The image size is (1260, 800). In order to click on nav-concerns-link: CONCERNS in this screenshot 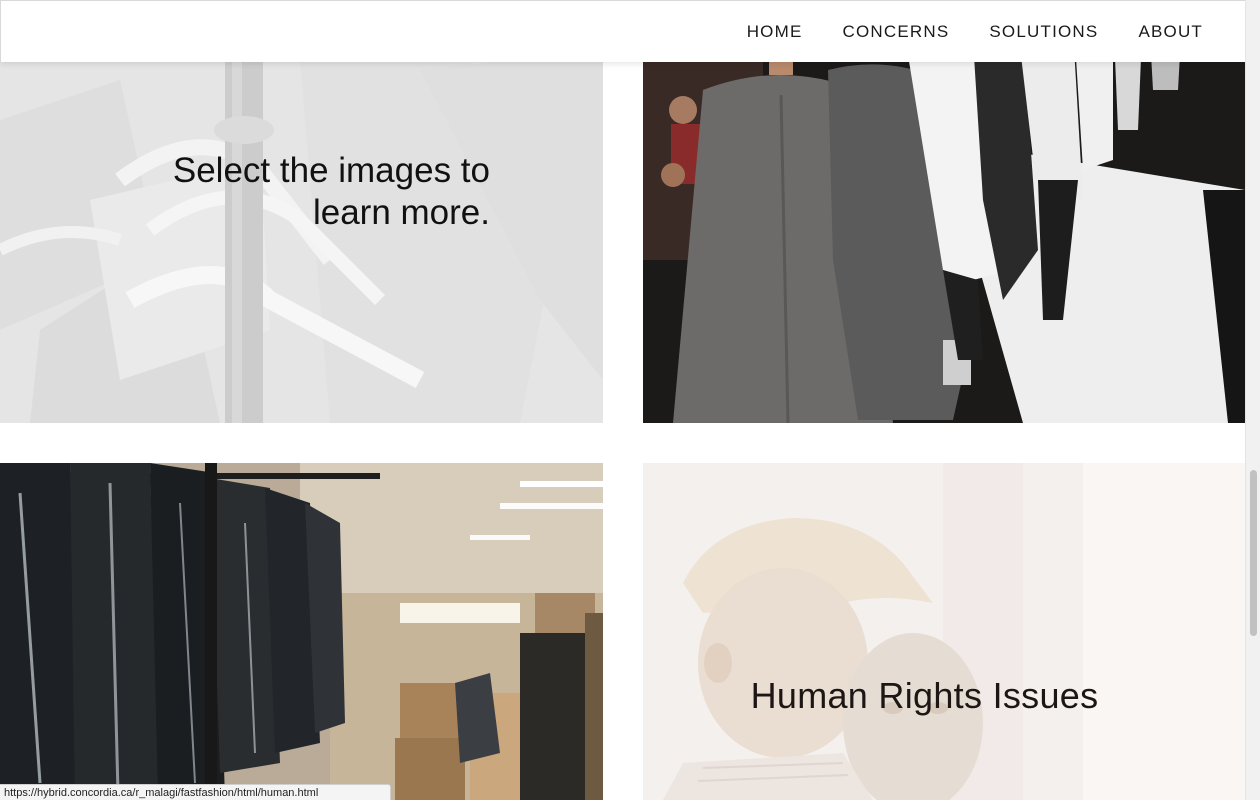, I will do `click(896, 32)`.